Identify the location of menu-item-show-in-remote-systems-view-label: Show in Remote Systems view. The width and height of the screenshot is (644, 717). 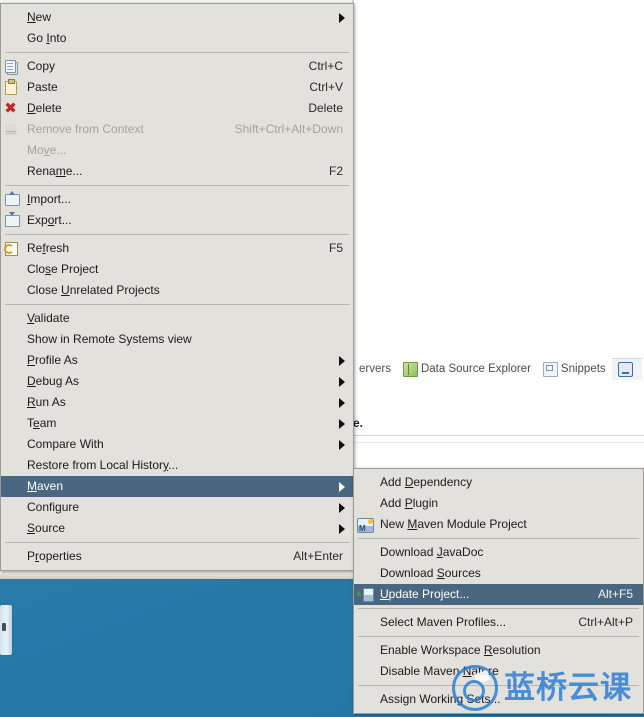
(109, 339).